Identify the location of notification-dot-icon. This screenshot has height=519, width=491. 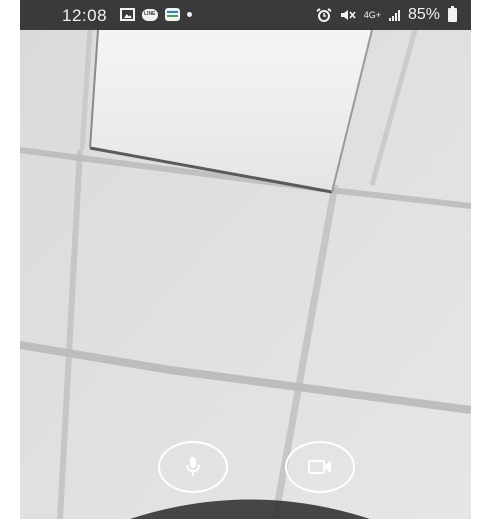
(189, 14).